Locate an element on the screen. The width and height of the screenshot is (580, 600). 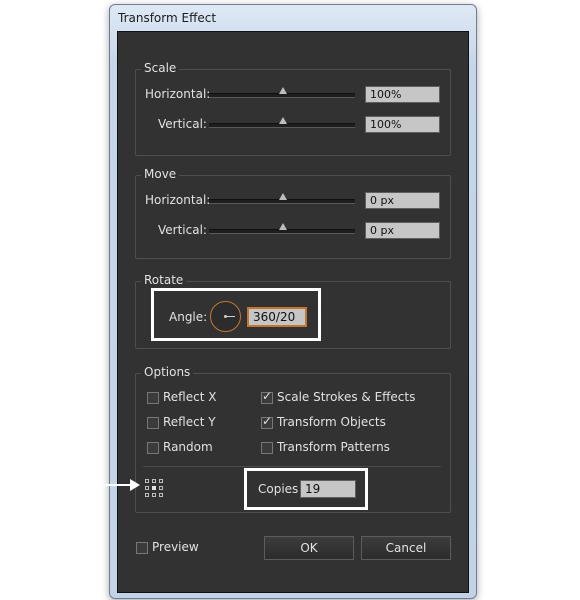
angle-input: 360/20 is located at coordinates (277, 317).